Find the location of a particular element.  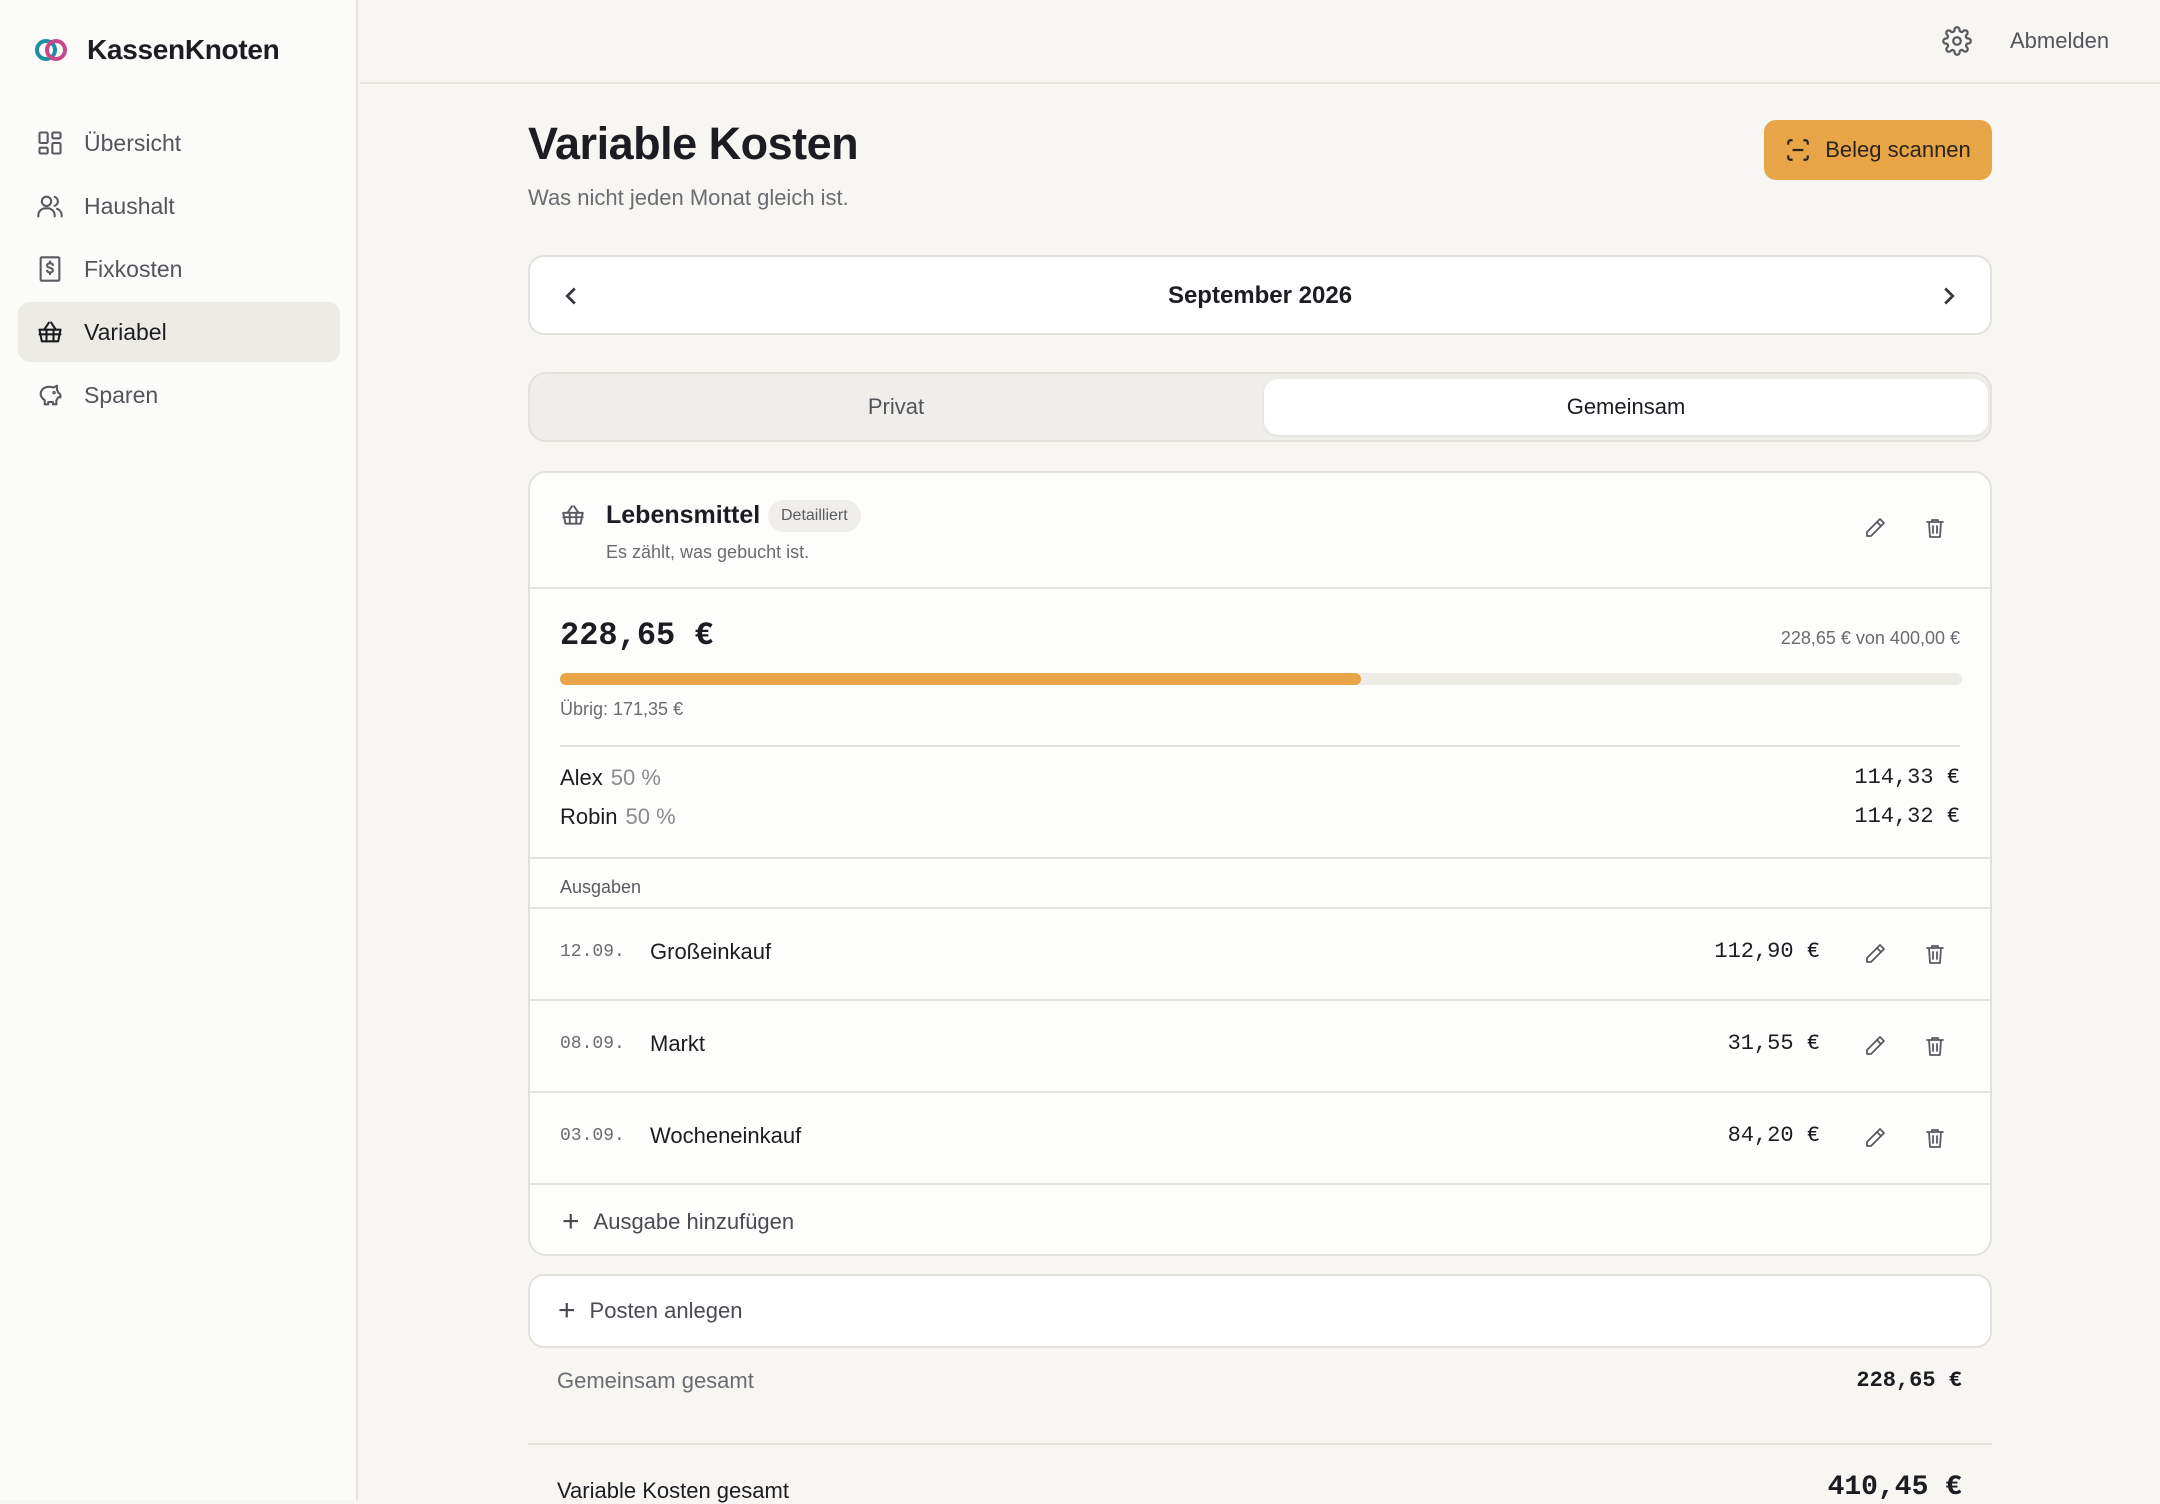

receipt-icon is located at coordinates (50, 269).